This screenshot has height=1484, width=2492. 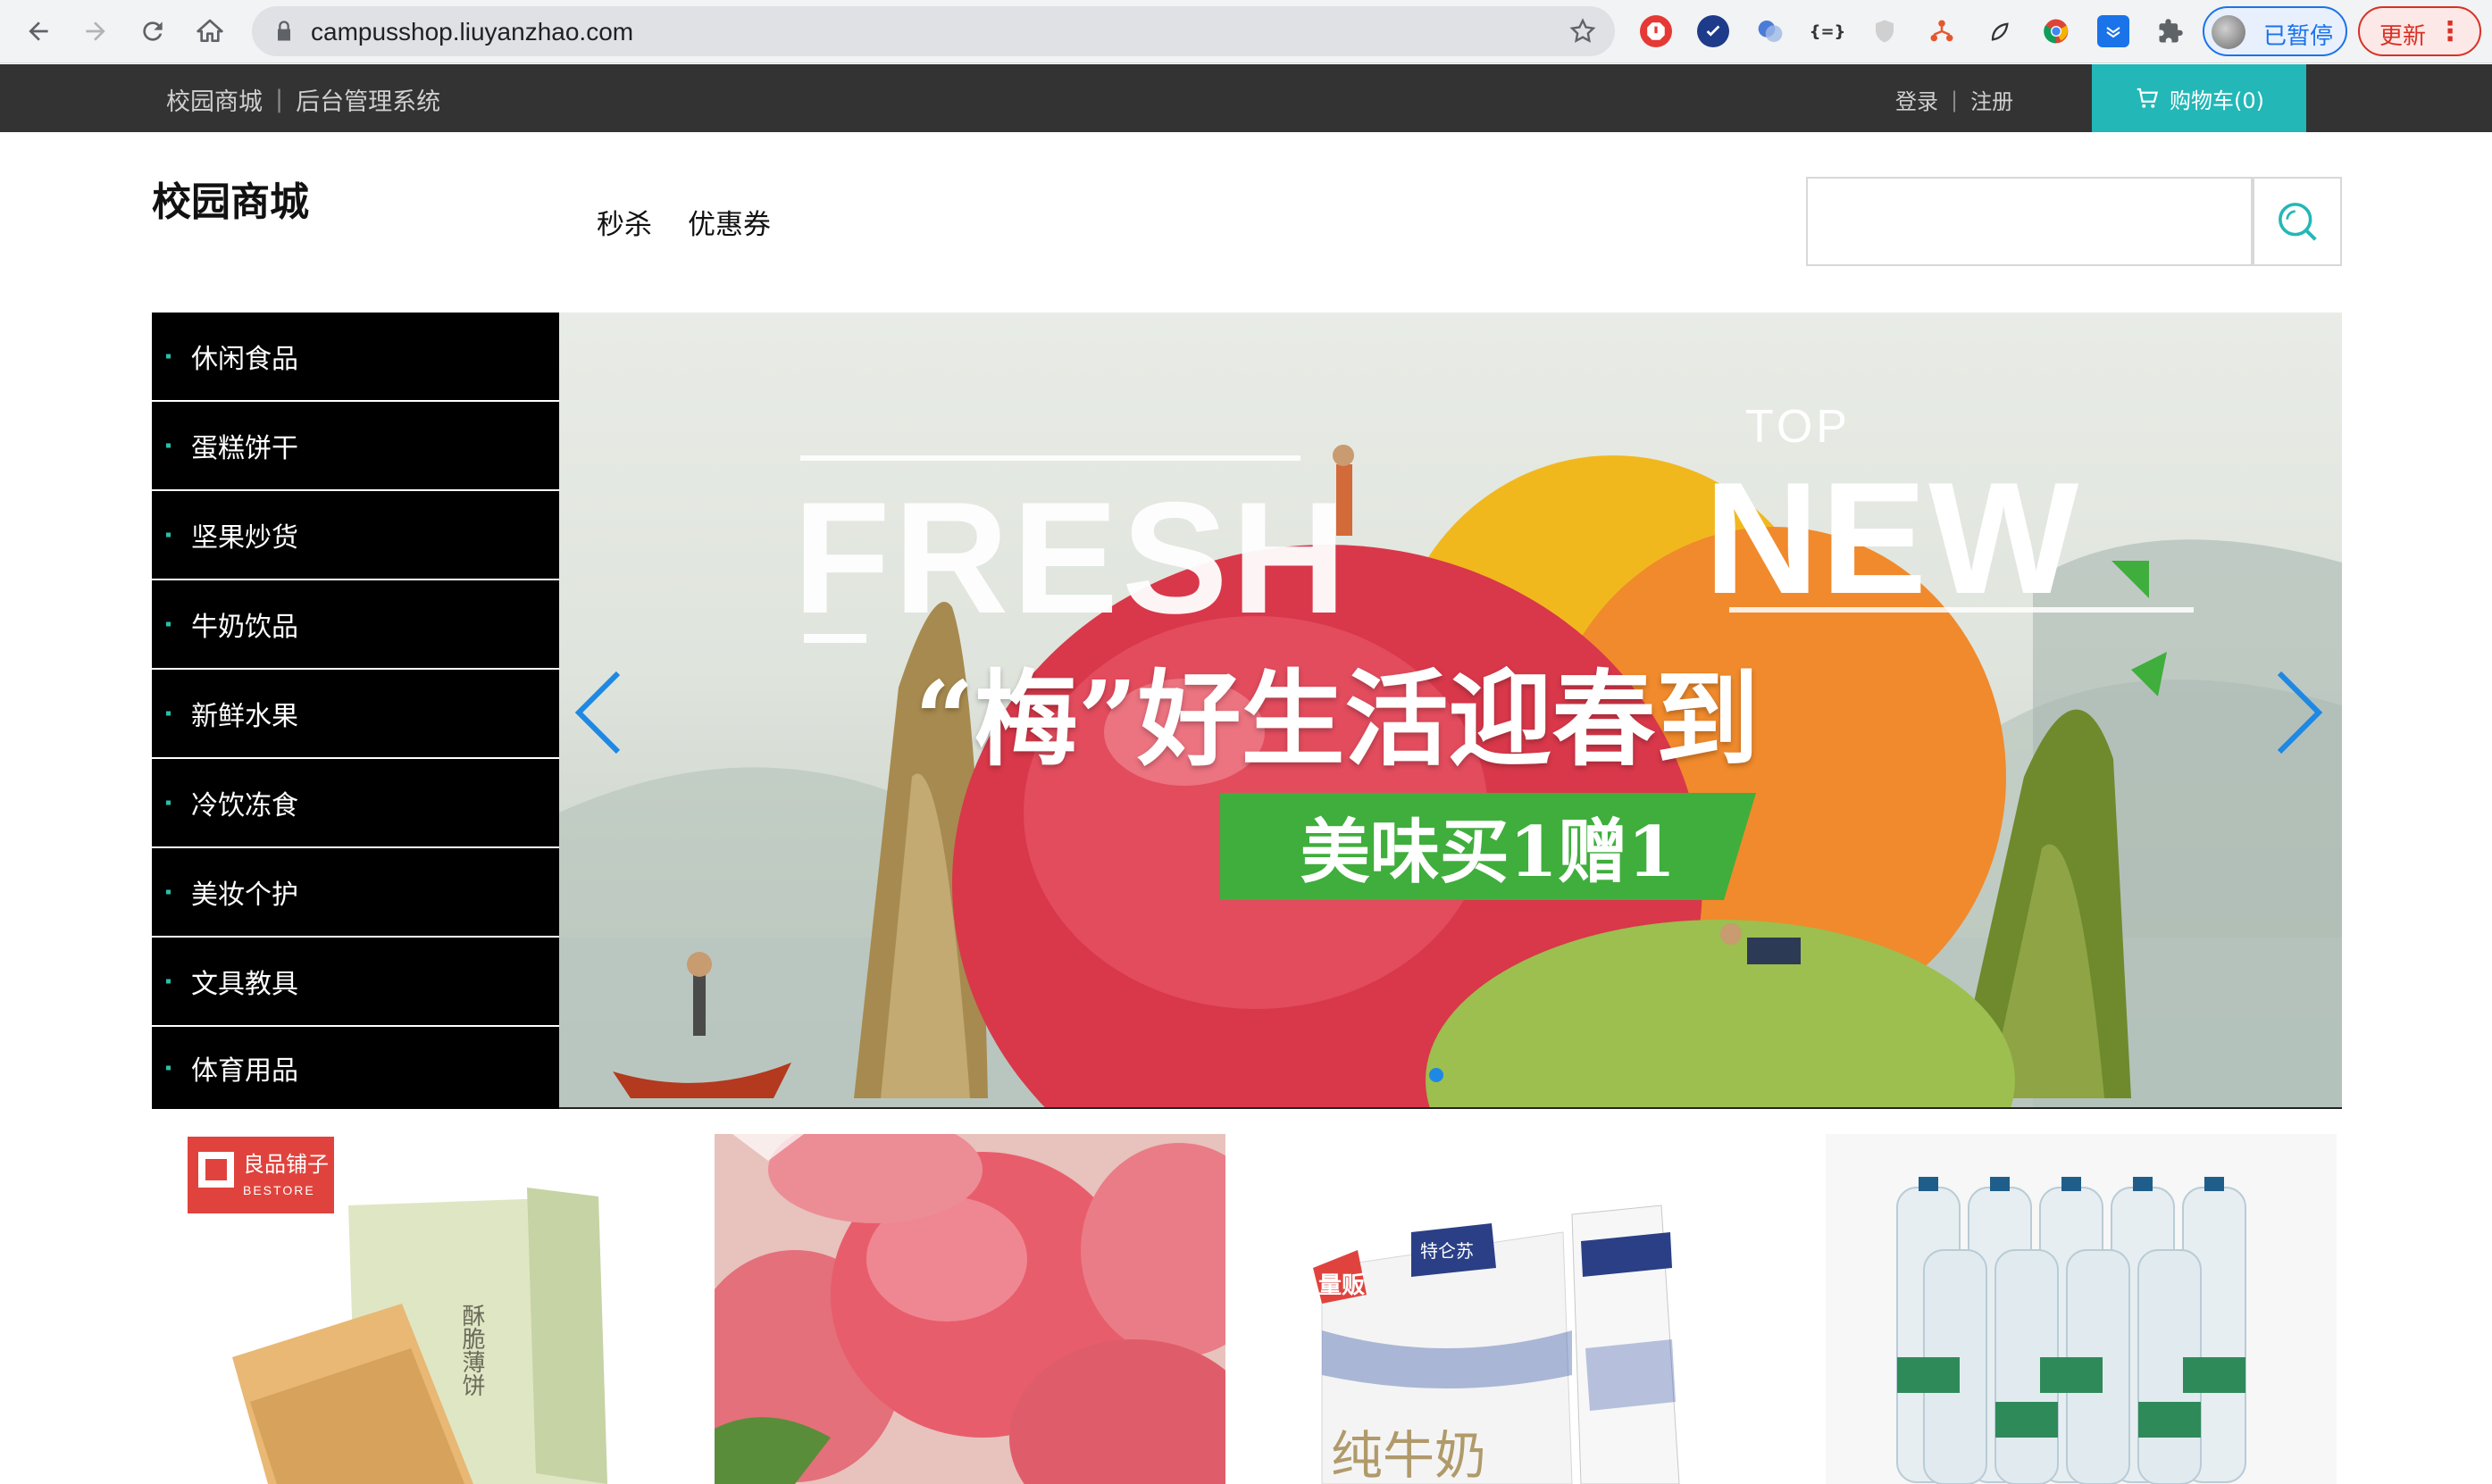 What do you see at coordinates (245, 716) in the screenshot?
I see `category-label: 新鲜水果` at bounding box center [245, 716].